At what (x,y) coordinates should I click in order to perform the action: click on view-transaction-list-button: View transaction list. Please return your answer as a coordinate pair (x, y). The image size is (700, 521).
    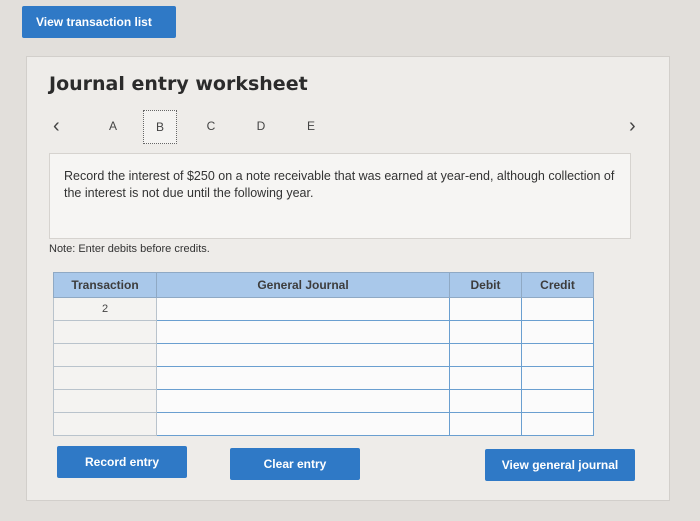
    Looking at the image, I should click on (99, 22).